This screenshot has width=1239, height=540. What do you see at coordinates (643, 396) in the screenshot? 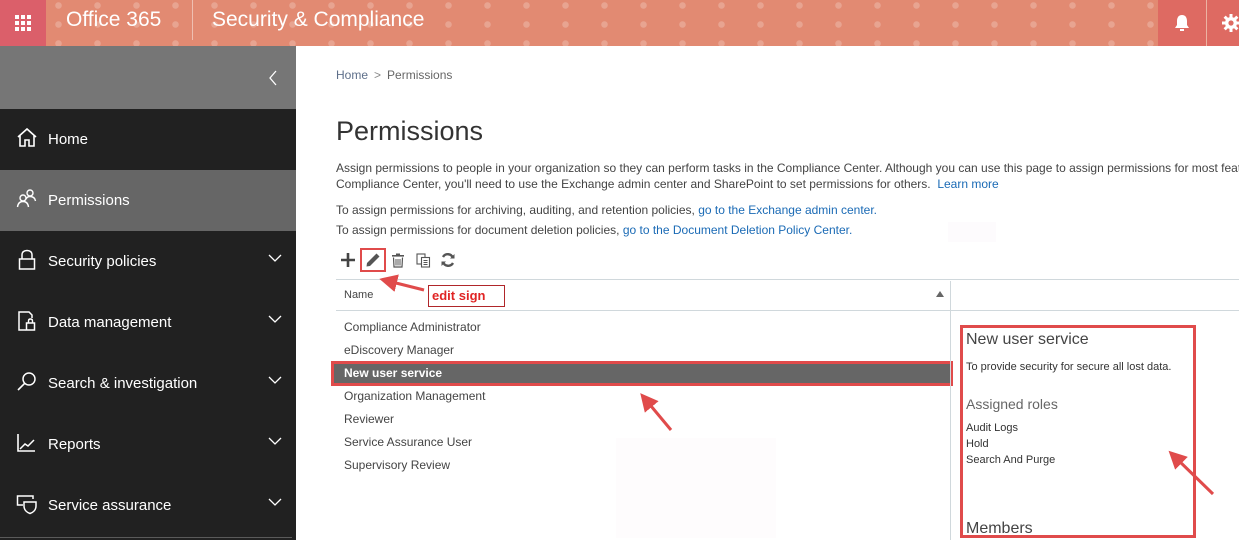
I see `table-row: Organization Management` at bounding box center [643, 396].